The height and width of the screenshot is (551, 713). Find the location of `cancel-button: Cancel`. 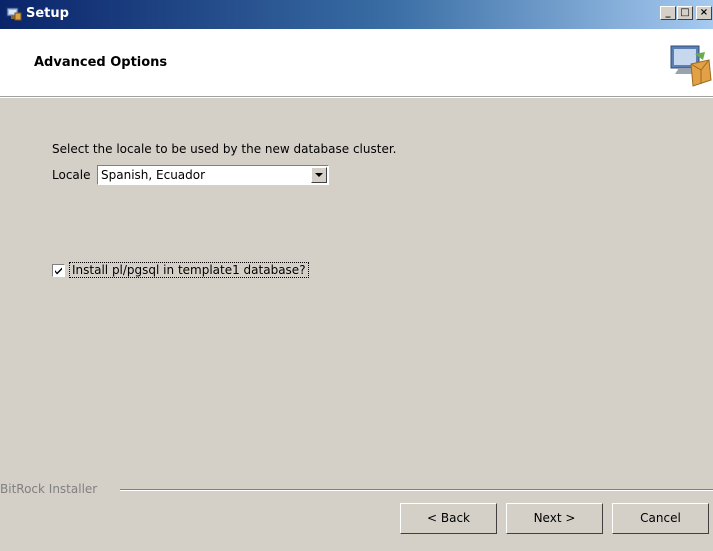

cancel-button: Cancel is located at coordinates (660, 518).